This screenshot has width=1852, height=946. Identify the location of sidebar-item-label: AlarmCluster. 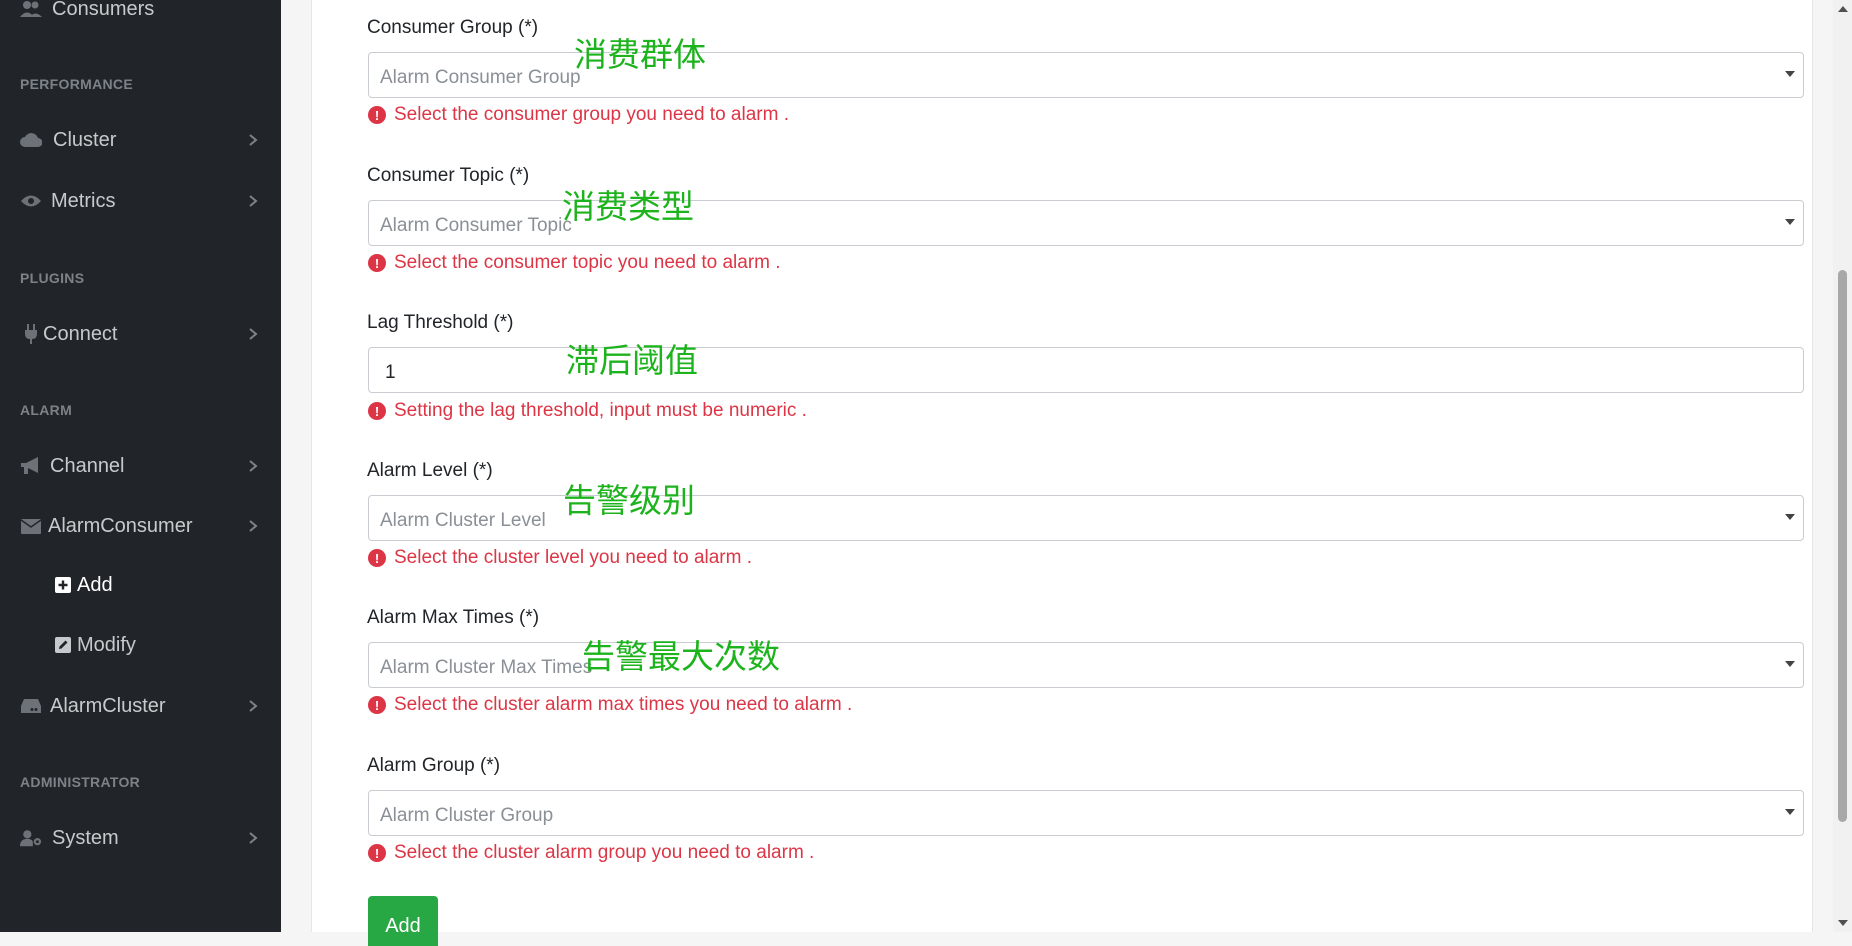
(108, 705).